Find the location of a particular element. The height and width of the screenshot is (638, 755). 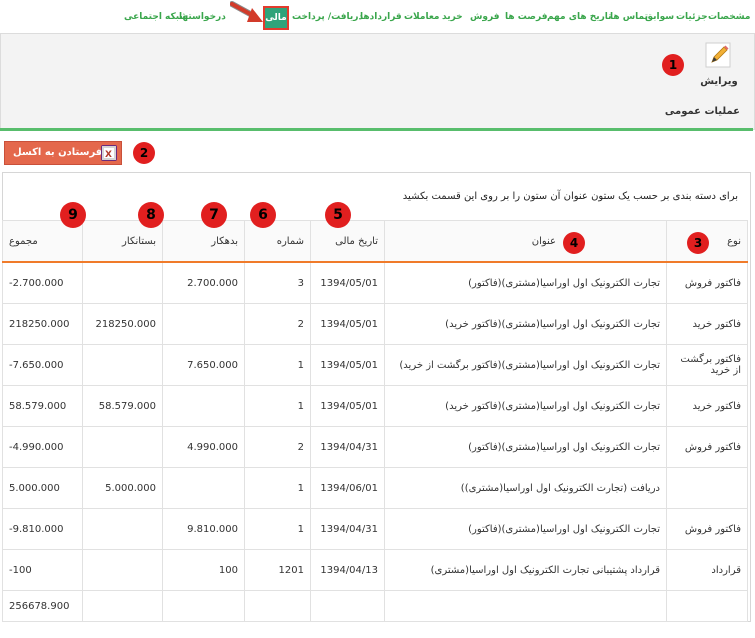

cell-credit: 58.579.000 is located at coordinates (122, 406).